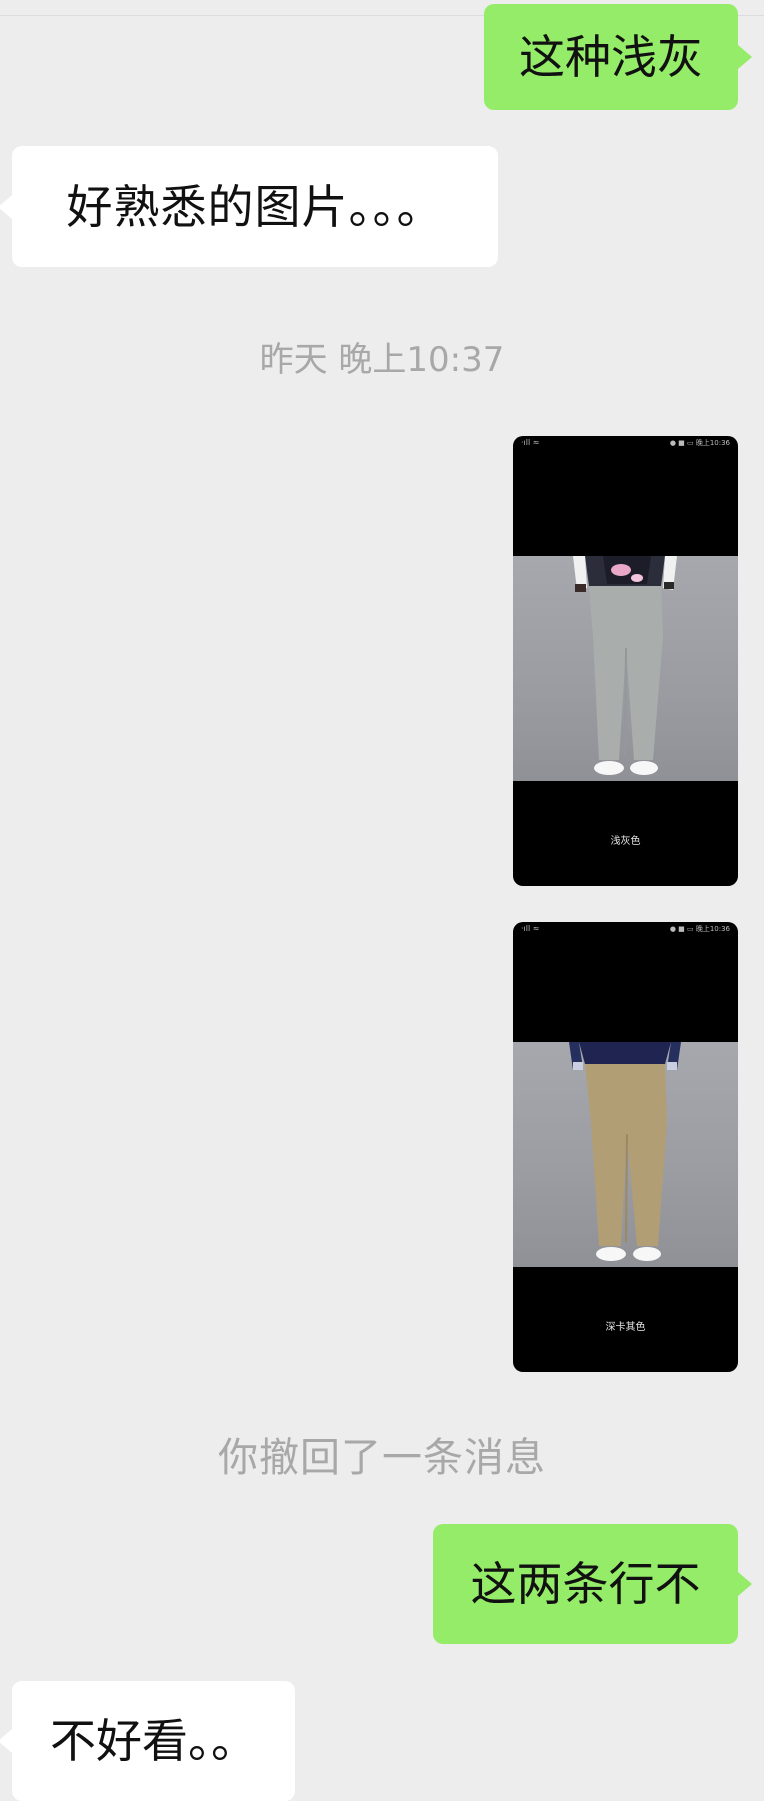  I want to click on received-message-bubble: 不好看。。, so click(147, 1741).